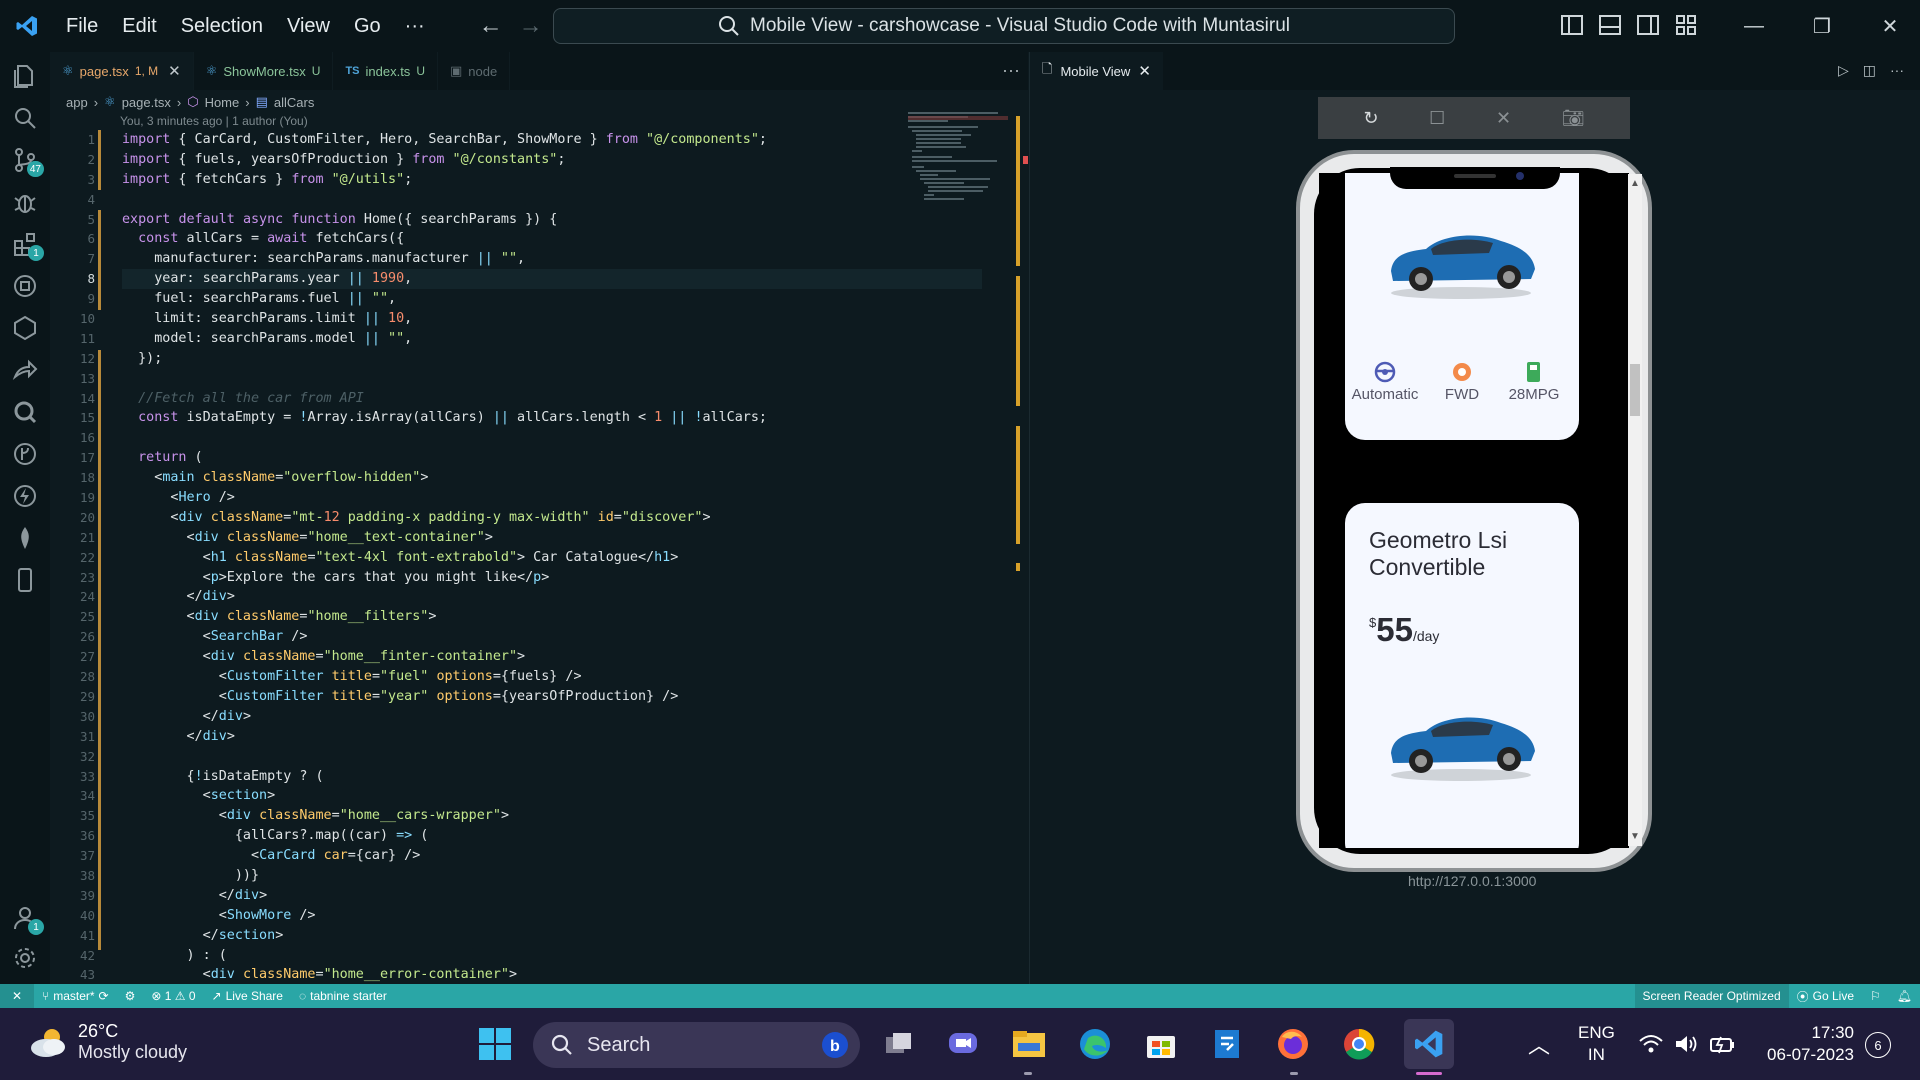 This screenshot has width=1920, height=1080. I want to click on menu-go: Go, so click(367, 26).